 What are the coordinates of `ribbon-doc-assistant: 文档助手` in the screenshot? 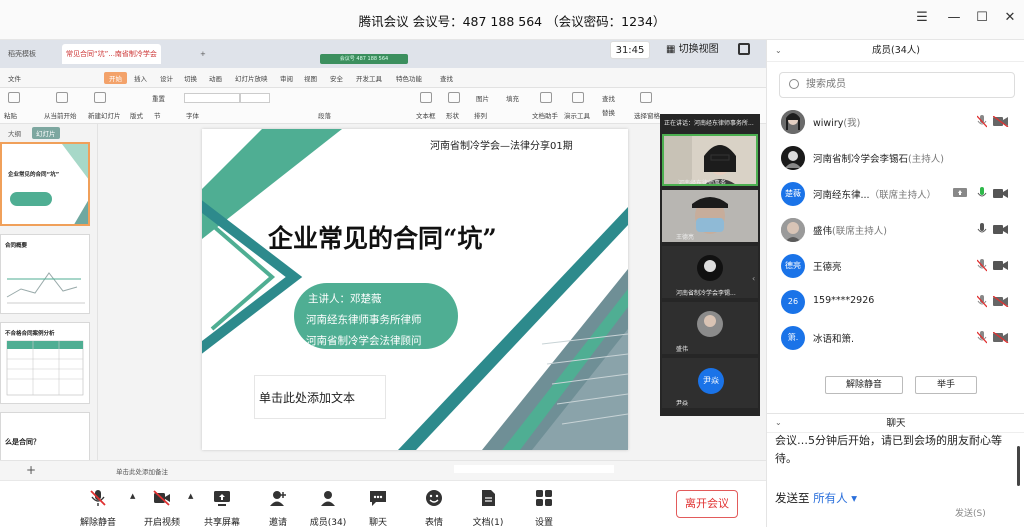 It's located at (545, 115).